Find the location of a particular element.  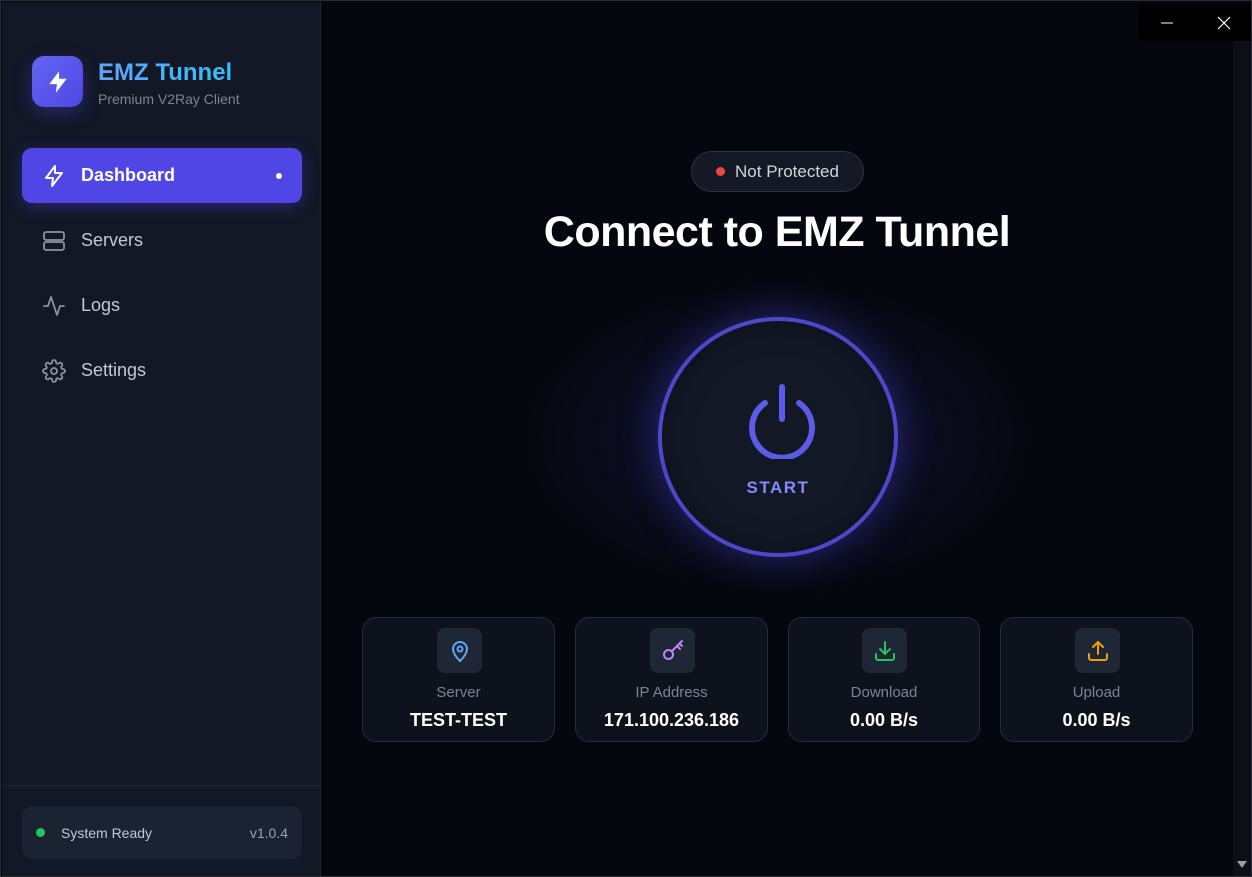

close-icon is located at coordinates (1223, 22).